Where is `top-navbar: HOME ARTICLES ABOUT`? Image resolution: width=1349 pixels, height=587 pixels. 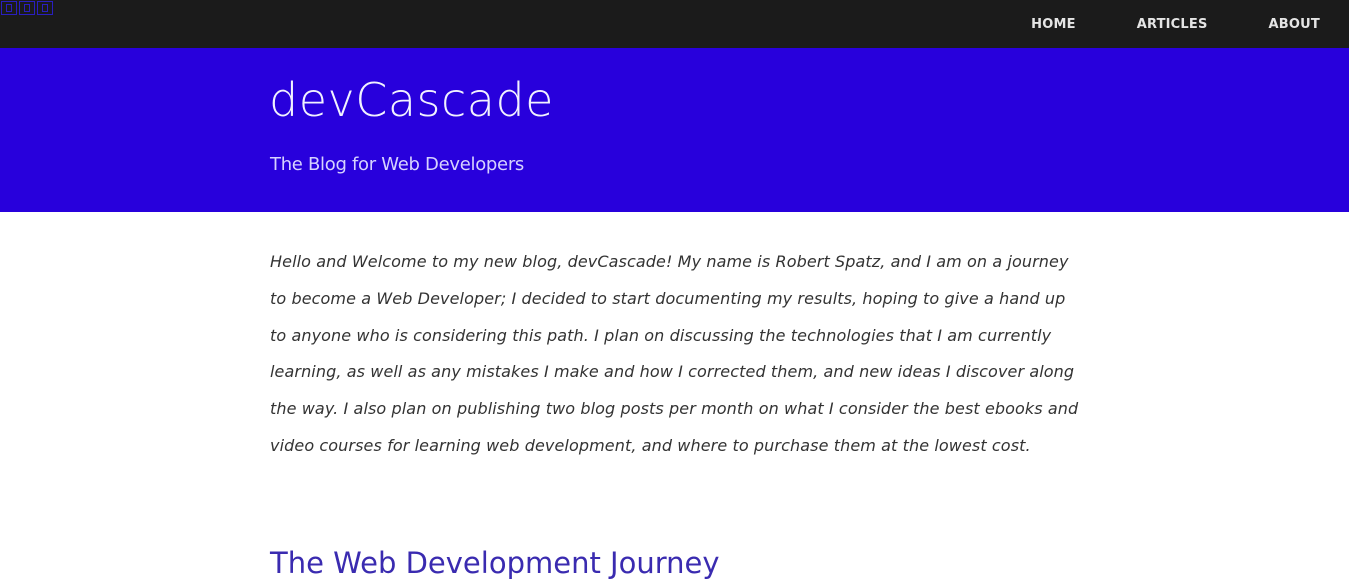
top-navbar: HOME ARTICLES ABOUT is located at coordinates (674, 24).